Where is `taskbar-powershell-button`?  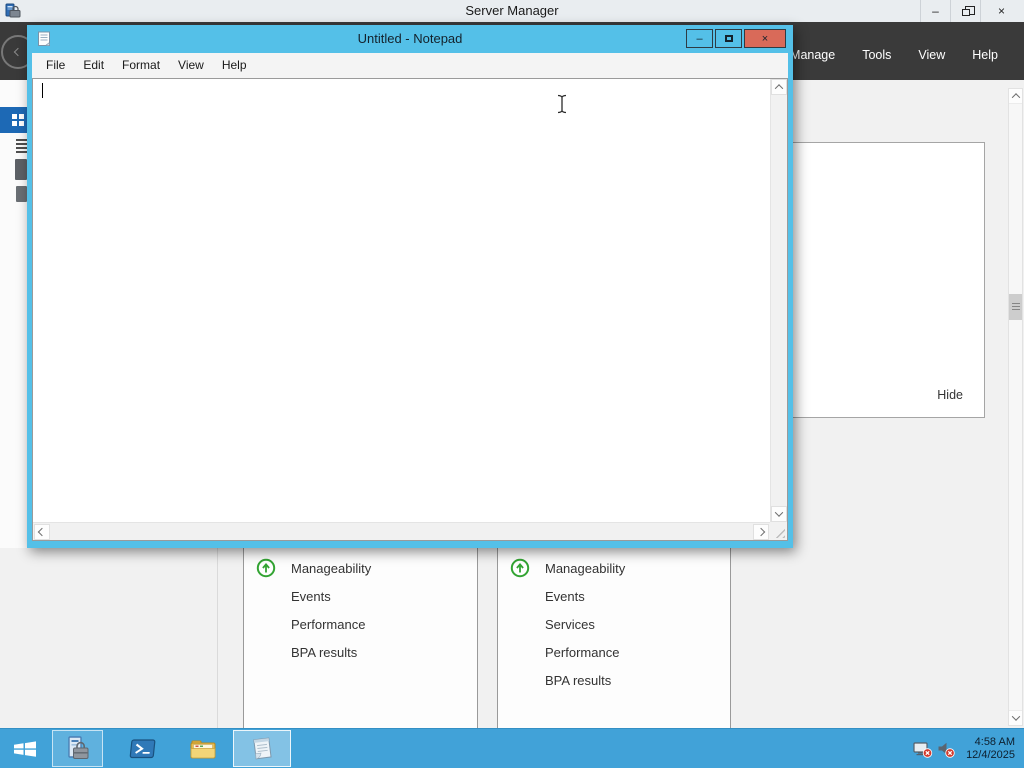
taskbar-powershell-button is located at coordinates (143, 748).